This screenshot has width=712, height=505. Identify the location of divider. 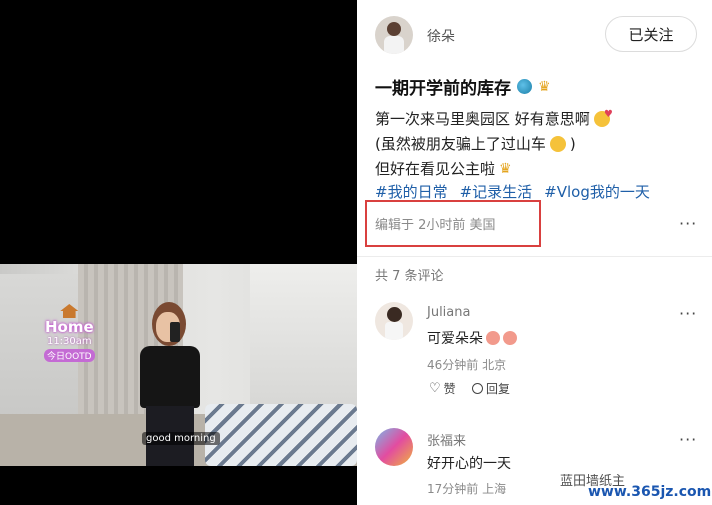
(534, 256).